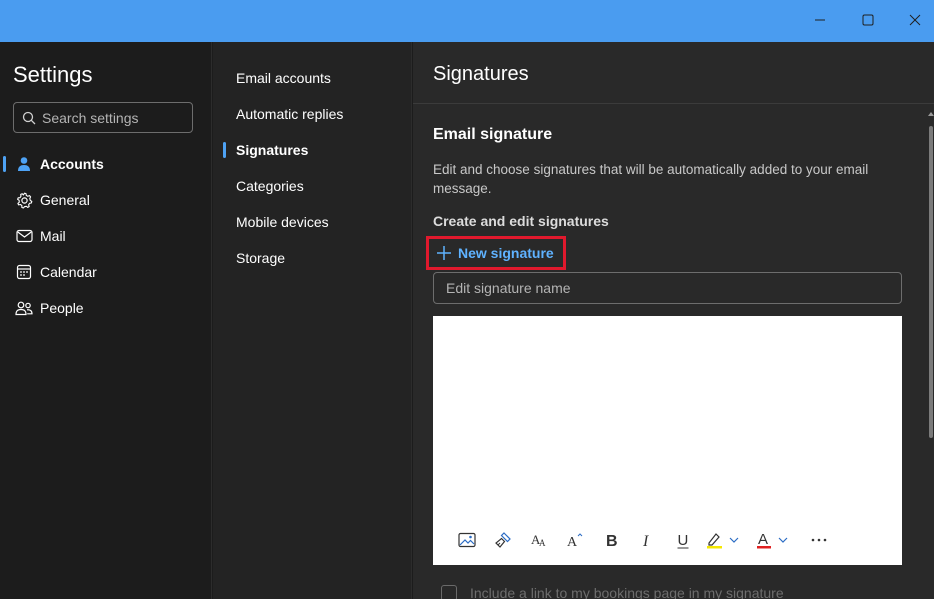  What do you see at coordinates (467, 21) in the screenshot?
I see `title-bar` at bounding box center [467, 21].